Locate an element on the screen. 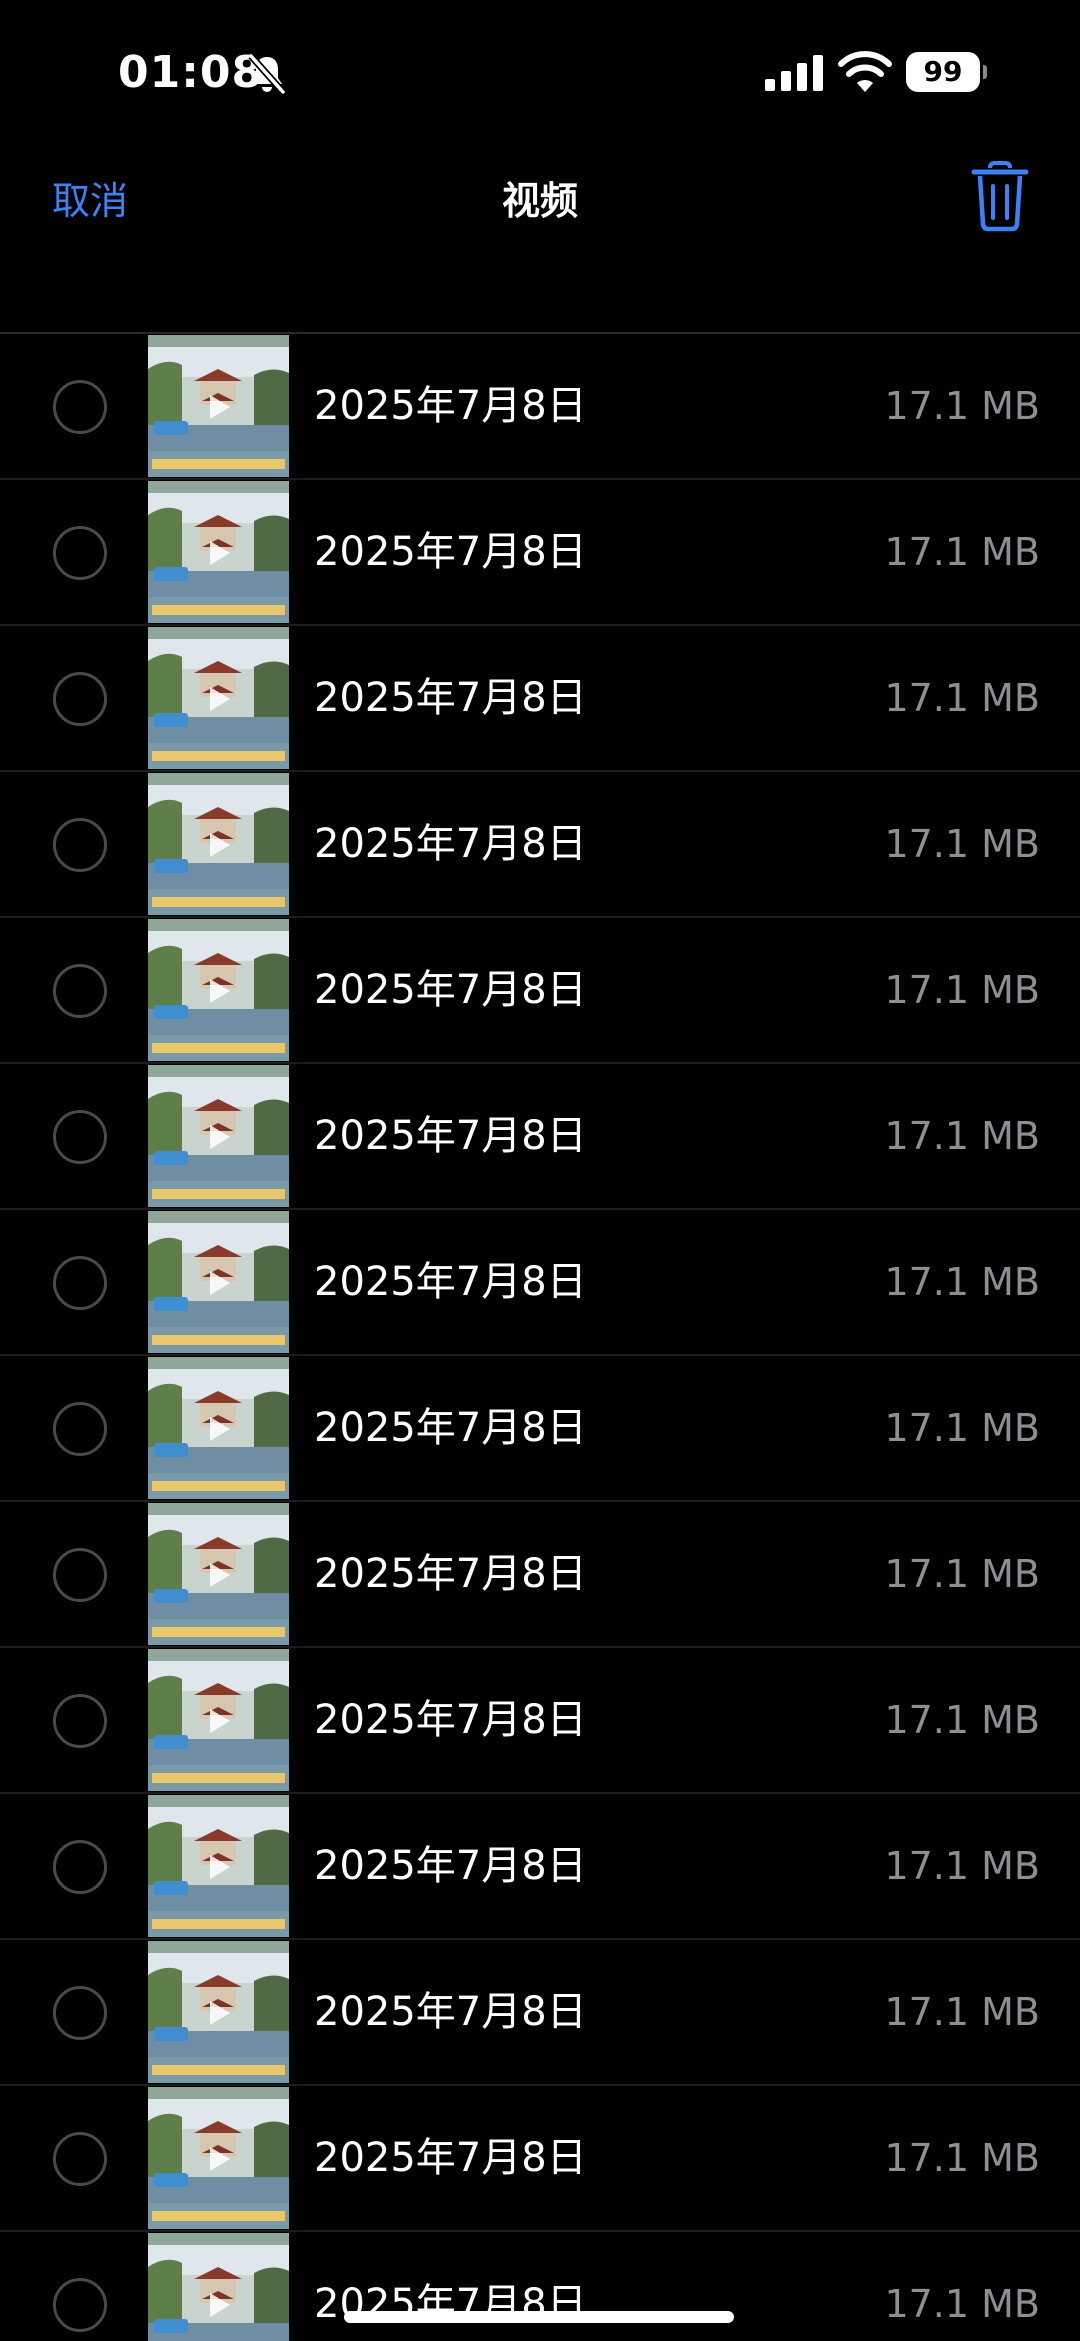 This screenshot has height=2341, width=1080. battery-icon: 99 is located at coordinates (946, 72).